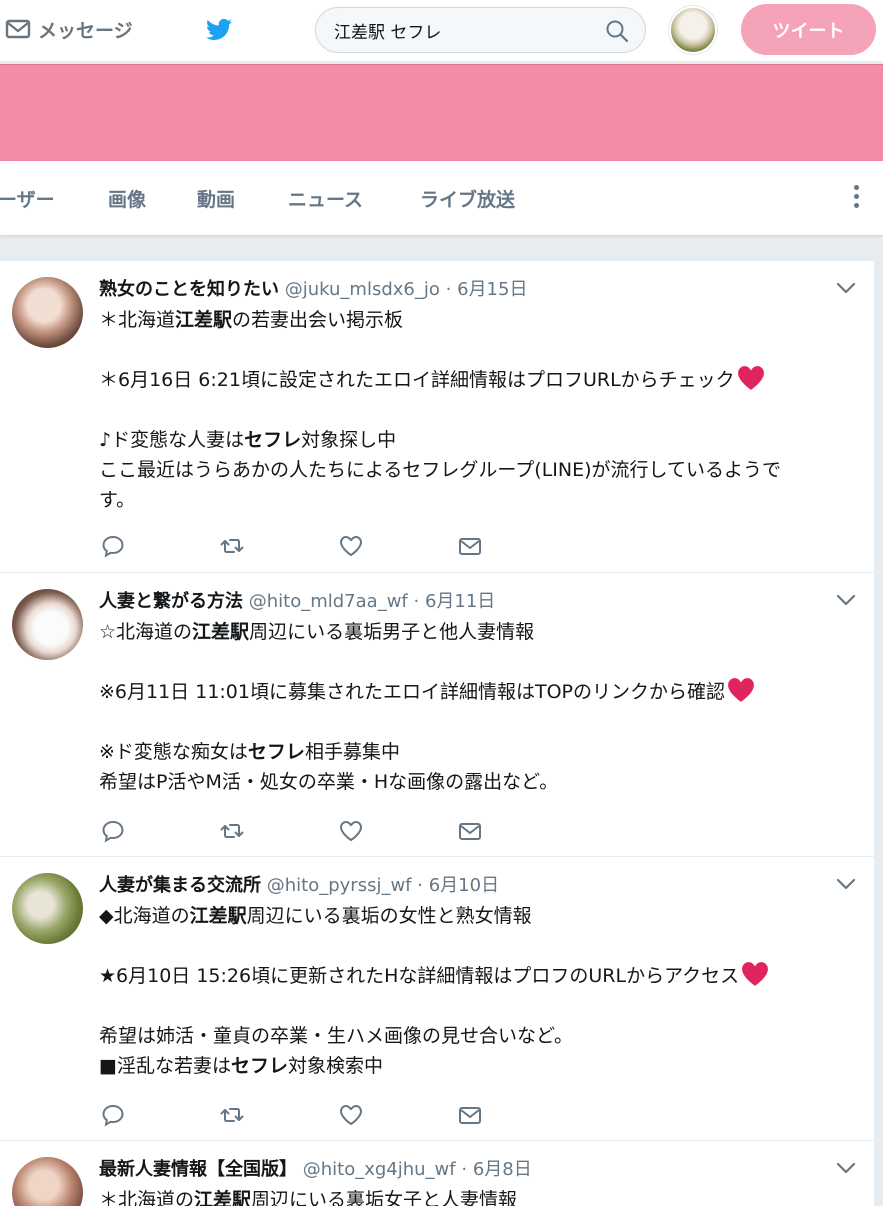 Image resolution: width=883 pixels, height=1206 pixels. What do you see at coordinates (144, 916) in the screenshot?
I see `line-text: ◆北海道の` at bounding box center [144, 916].